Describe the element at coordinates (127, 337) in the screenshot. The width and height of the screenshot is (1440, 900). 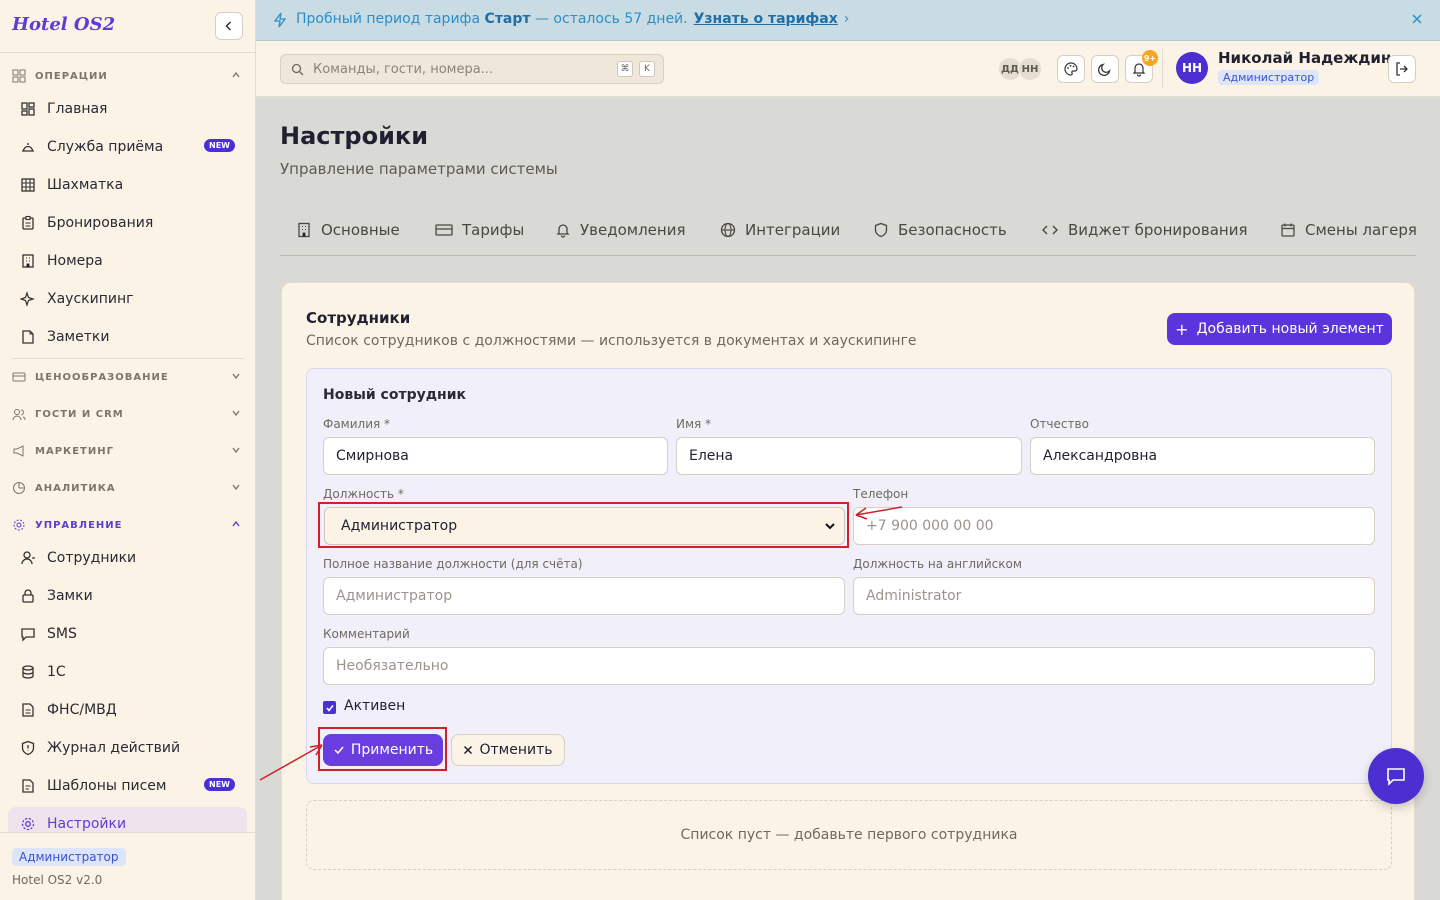
I see `sidebar-item-notes: Заметки` at that location.